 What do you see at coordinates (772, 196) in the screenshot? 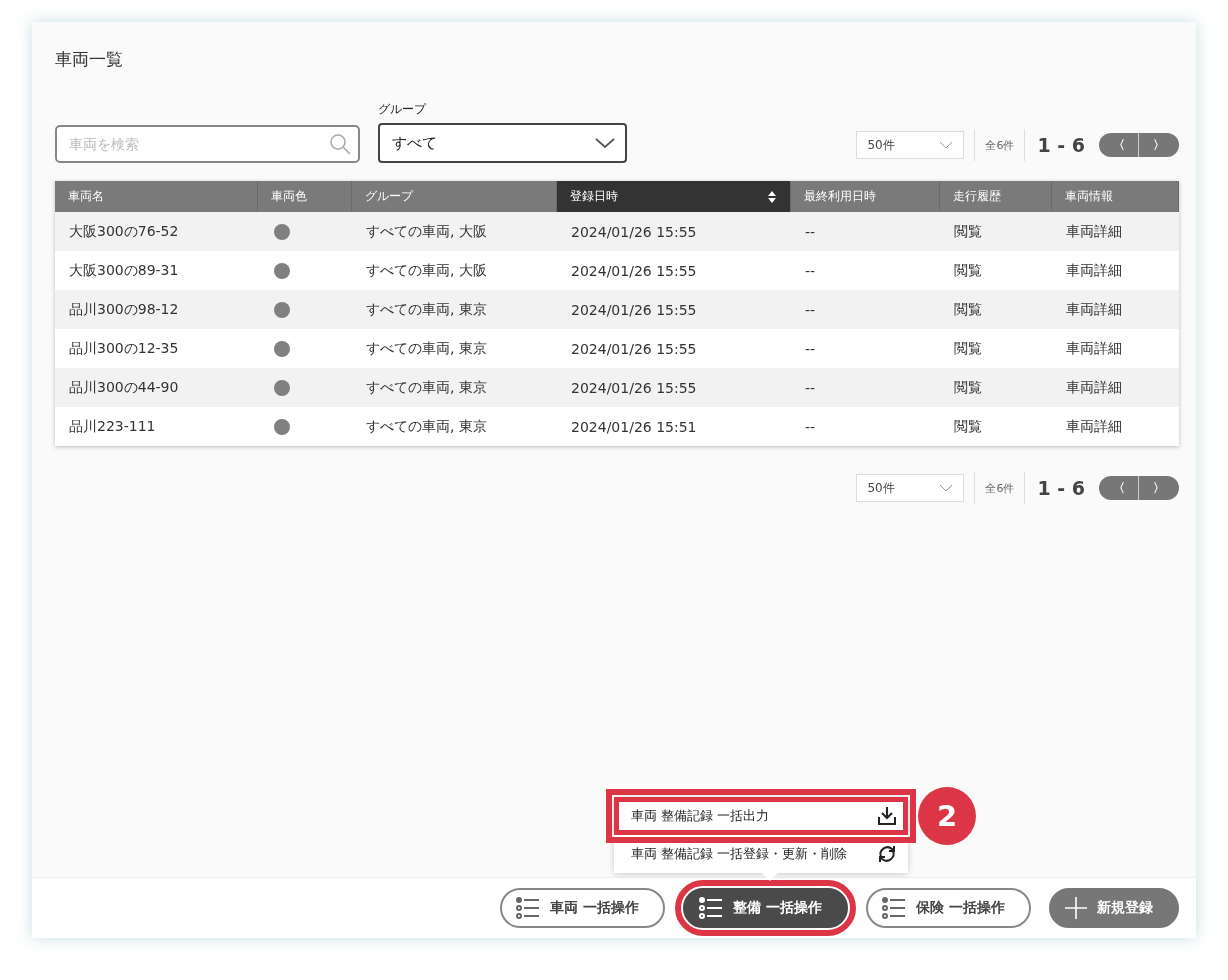
I see `sort-icon` at bounding box center [772, 196].